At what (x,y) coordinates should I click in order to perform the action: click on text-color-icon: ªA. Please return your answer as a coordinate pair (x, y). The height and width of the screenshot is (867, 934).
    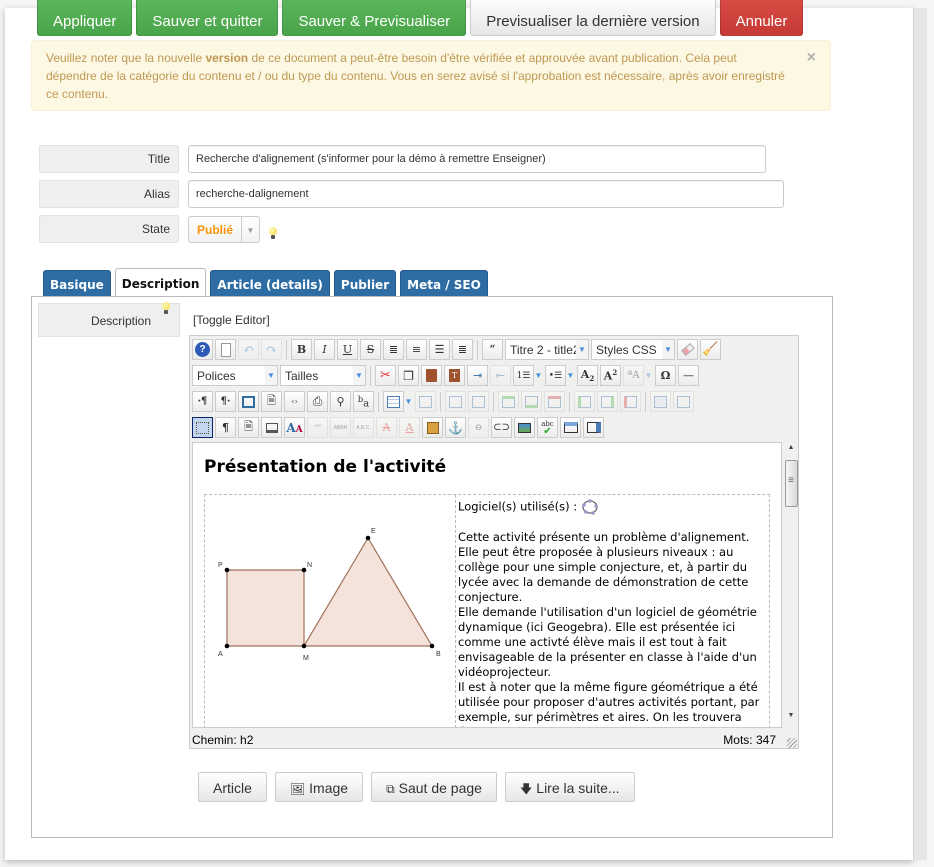
    Looking at the image, I should click on (633, 375).